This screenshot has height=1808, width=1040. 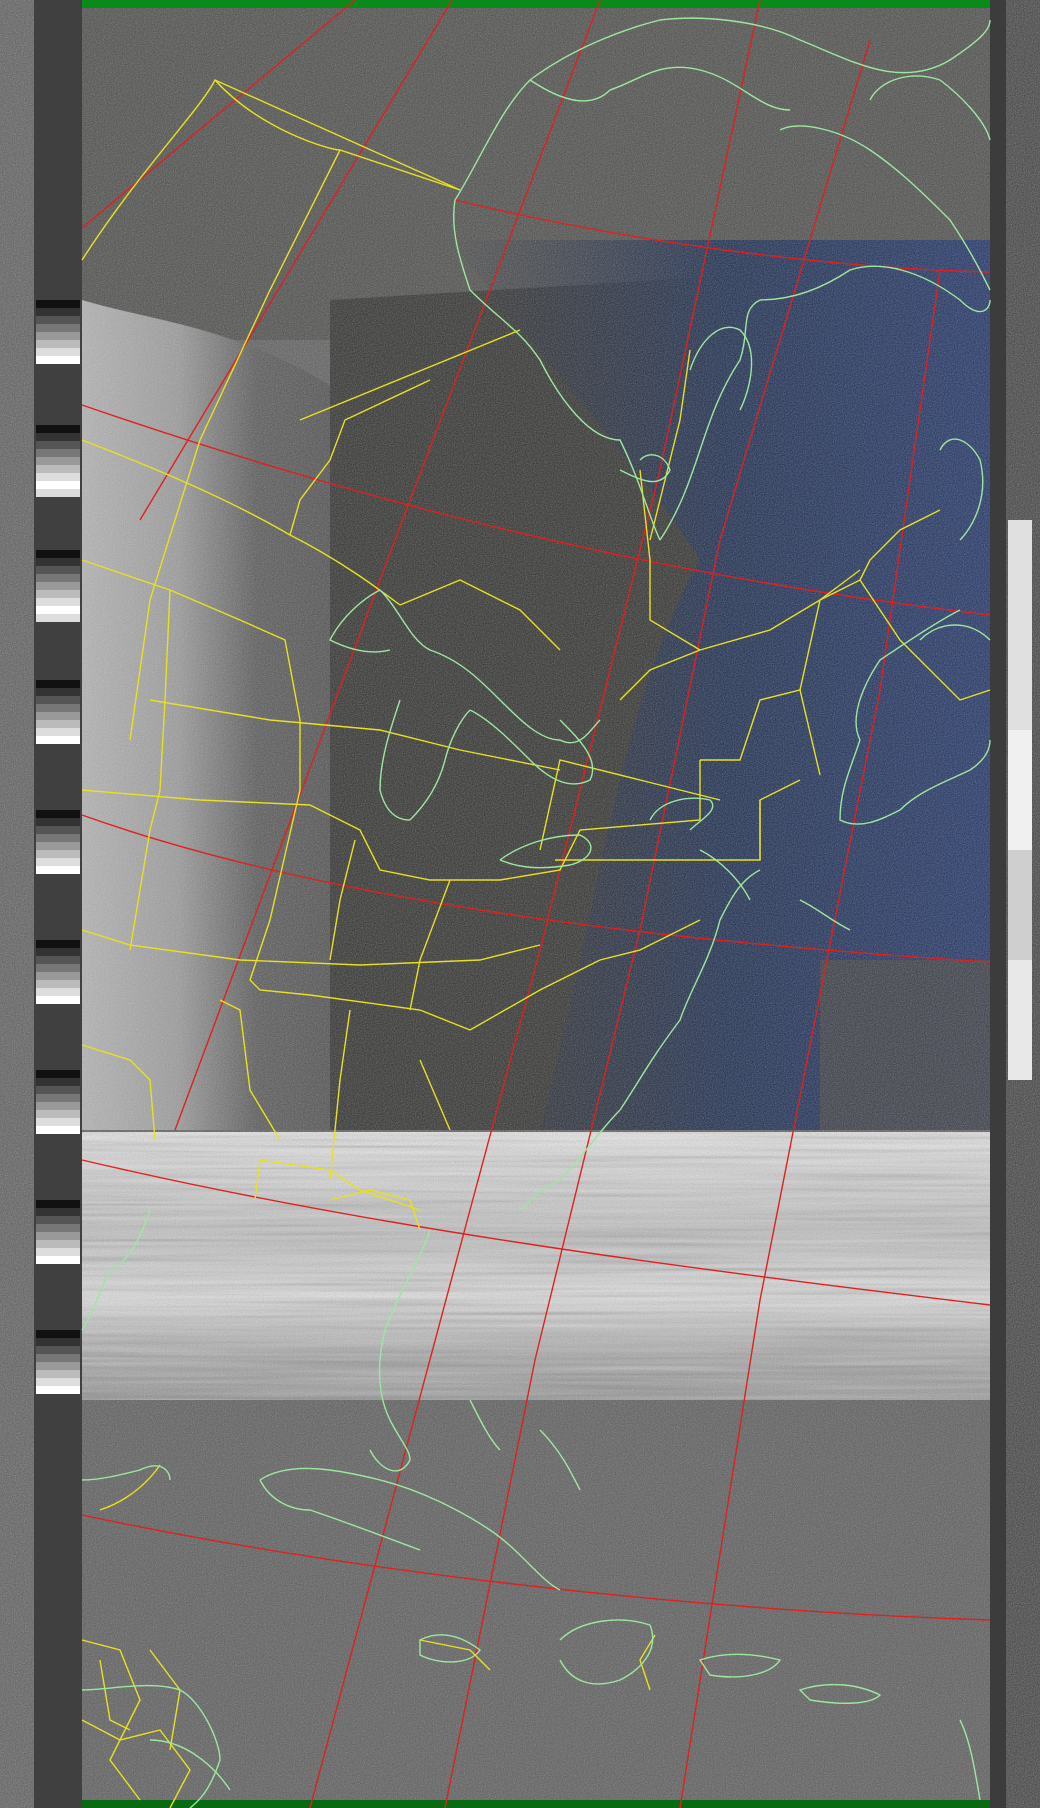 What do you see at coordinates (536, 1804) in the screenshot?
I see `sync-bar-bottom` at bounding box center [536, 1804].